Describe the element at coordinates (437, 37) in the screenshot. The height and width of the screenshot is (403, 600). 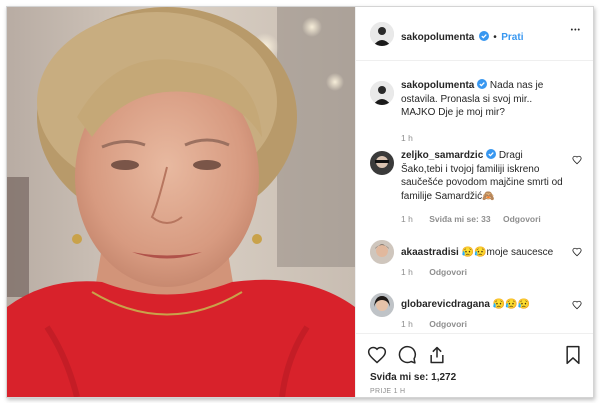
I see `header-username: sakopolumenta` at that location.